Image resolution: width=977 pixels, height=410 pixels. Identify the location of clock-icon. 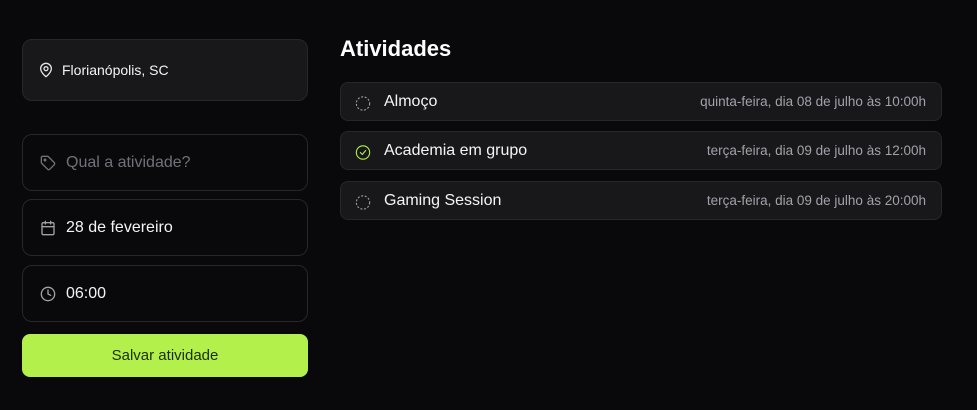
(48, 294).